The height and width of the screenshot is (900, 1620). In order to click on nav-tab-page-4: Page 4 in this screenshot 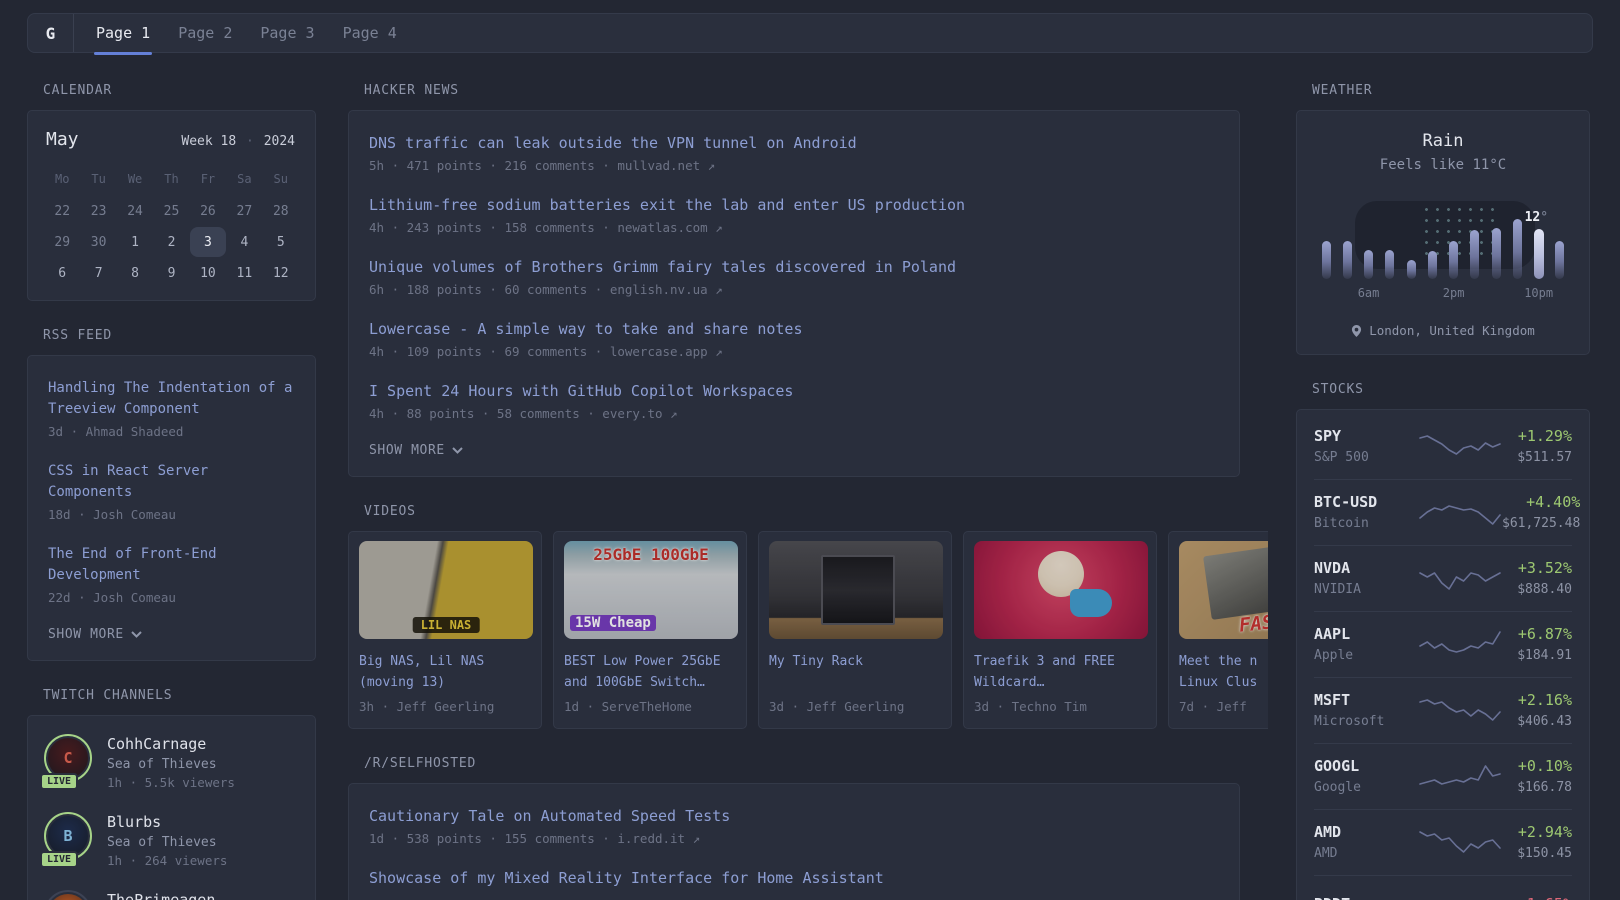, I will do `click(370, 33)`.